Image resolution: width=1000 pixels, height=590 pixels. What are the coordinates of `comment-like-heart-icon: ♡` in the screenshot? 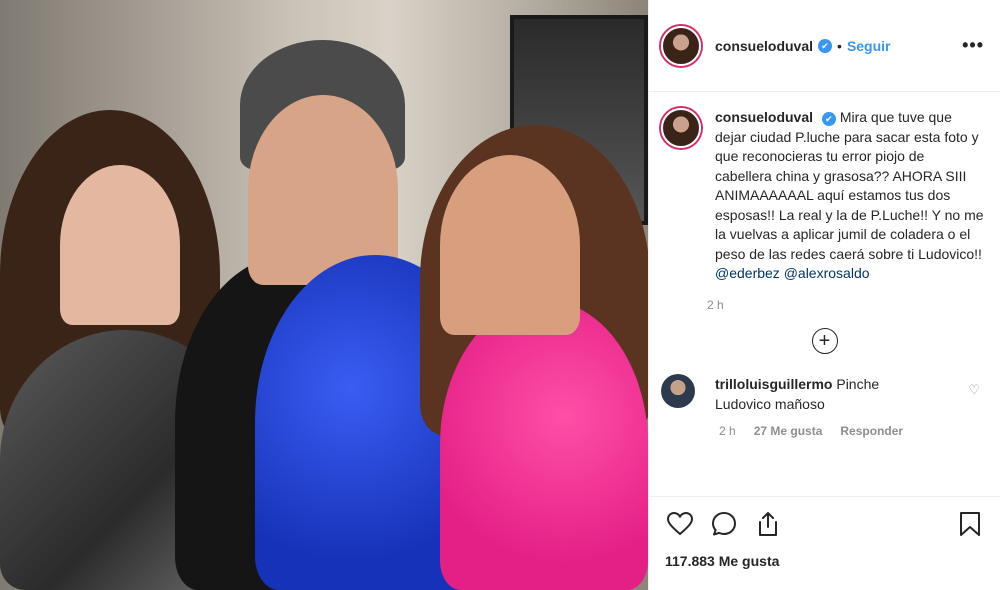 It's located at (974, 390).